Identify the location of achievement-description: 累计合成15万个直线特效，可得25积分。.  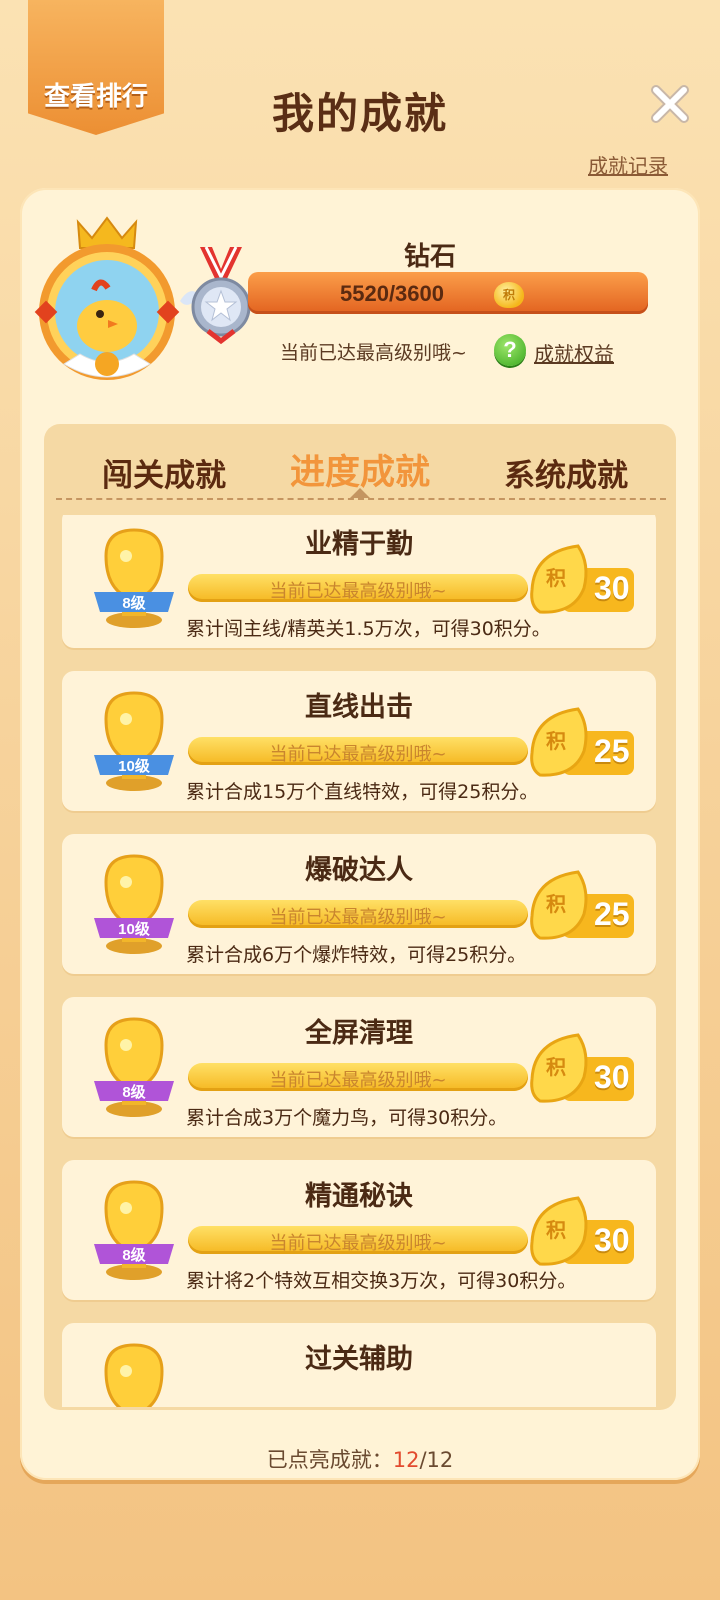
(362, 792).